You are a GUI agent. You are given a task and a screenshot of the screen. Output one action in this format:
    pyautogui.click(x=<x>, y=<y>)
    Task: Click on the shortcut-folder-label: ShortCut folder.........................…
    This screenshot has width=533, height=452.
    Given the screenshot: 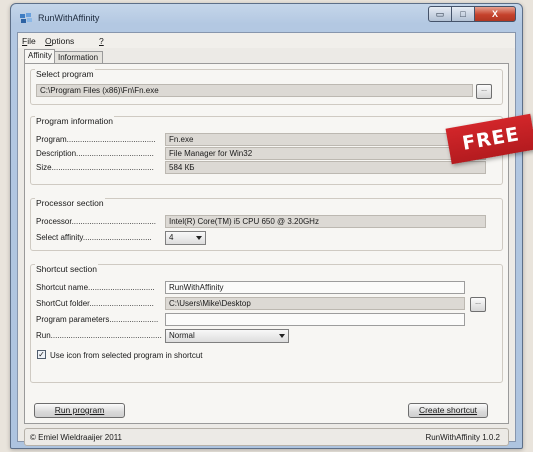 What is the action you would take?
    pyautogui.click(x=95, y=303)
    